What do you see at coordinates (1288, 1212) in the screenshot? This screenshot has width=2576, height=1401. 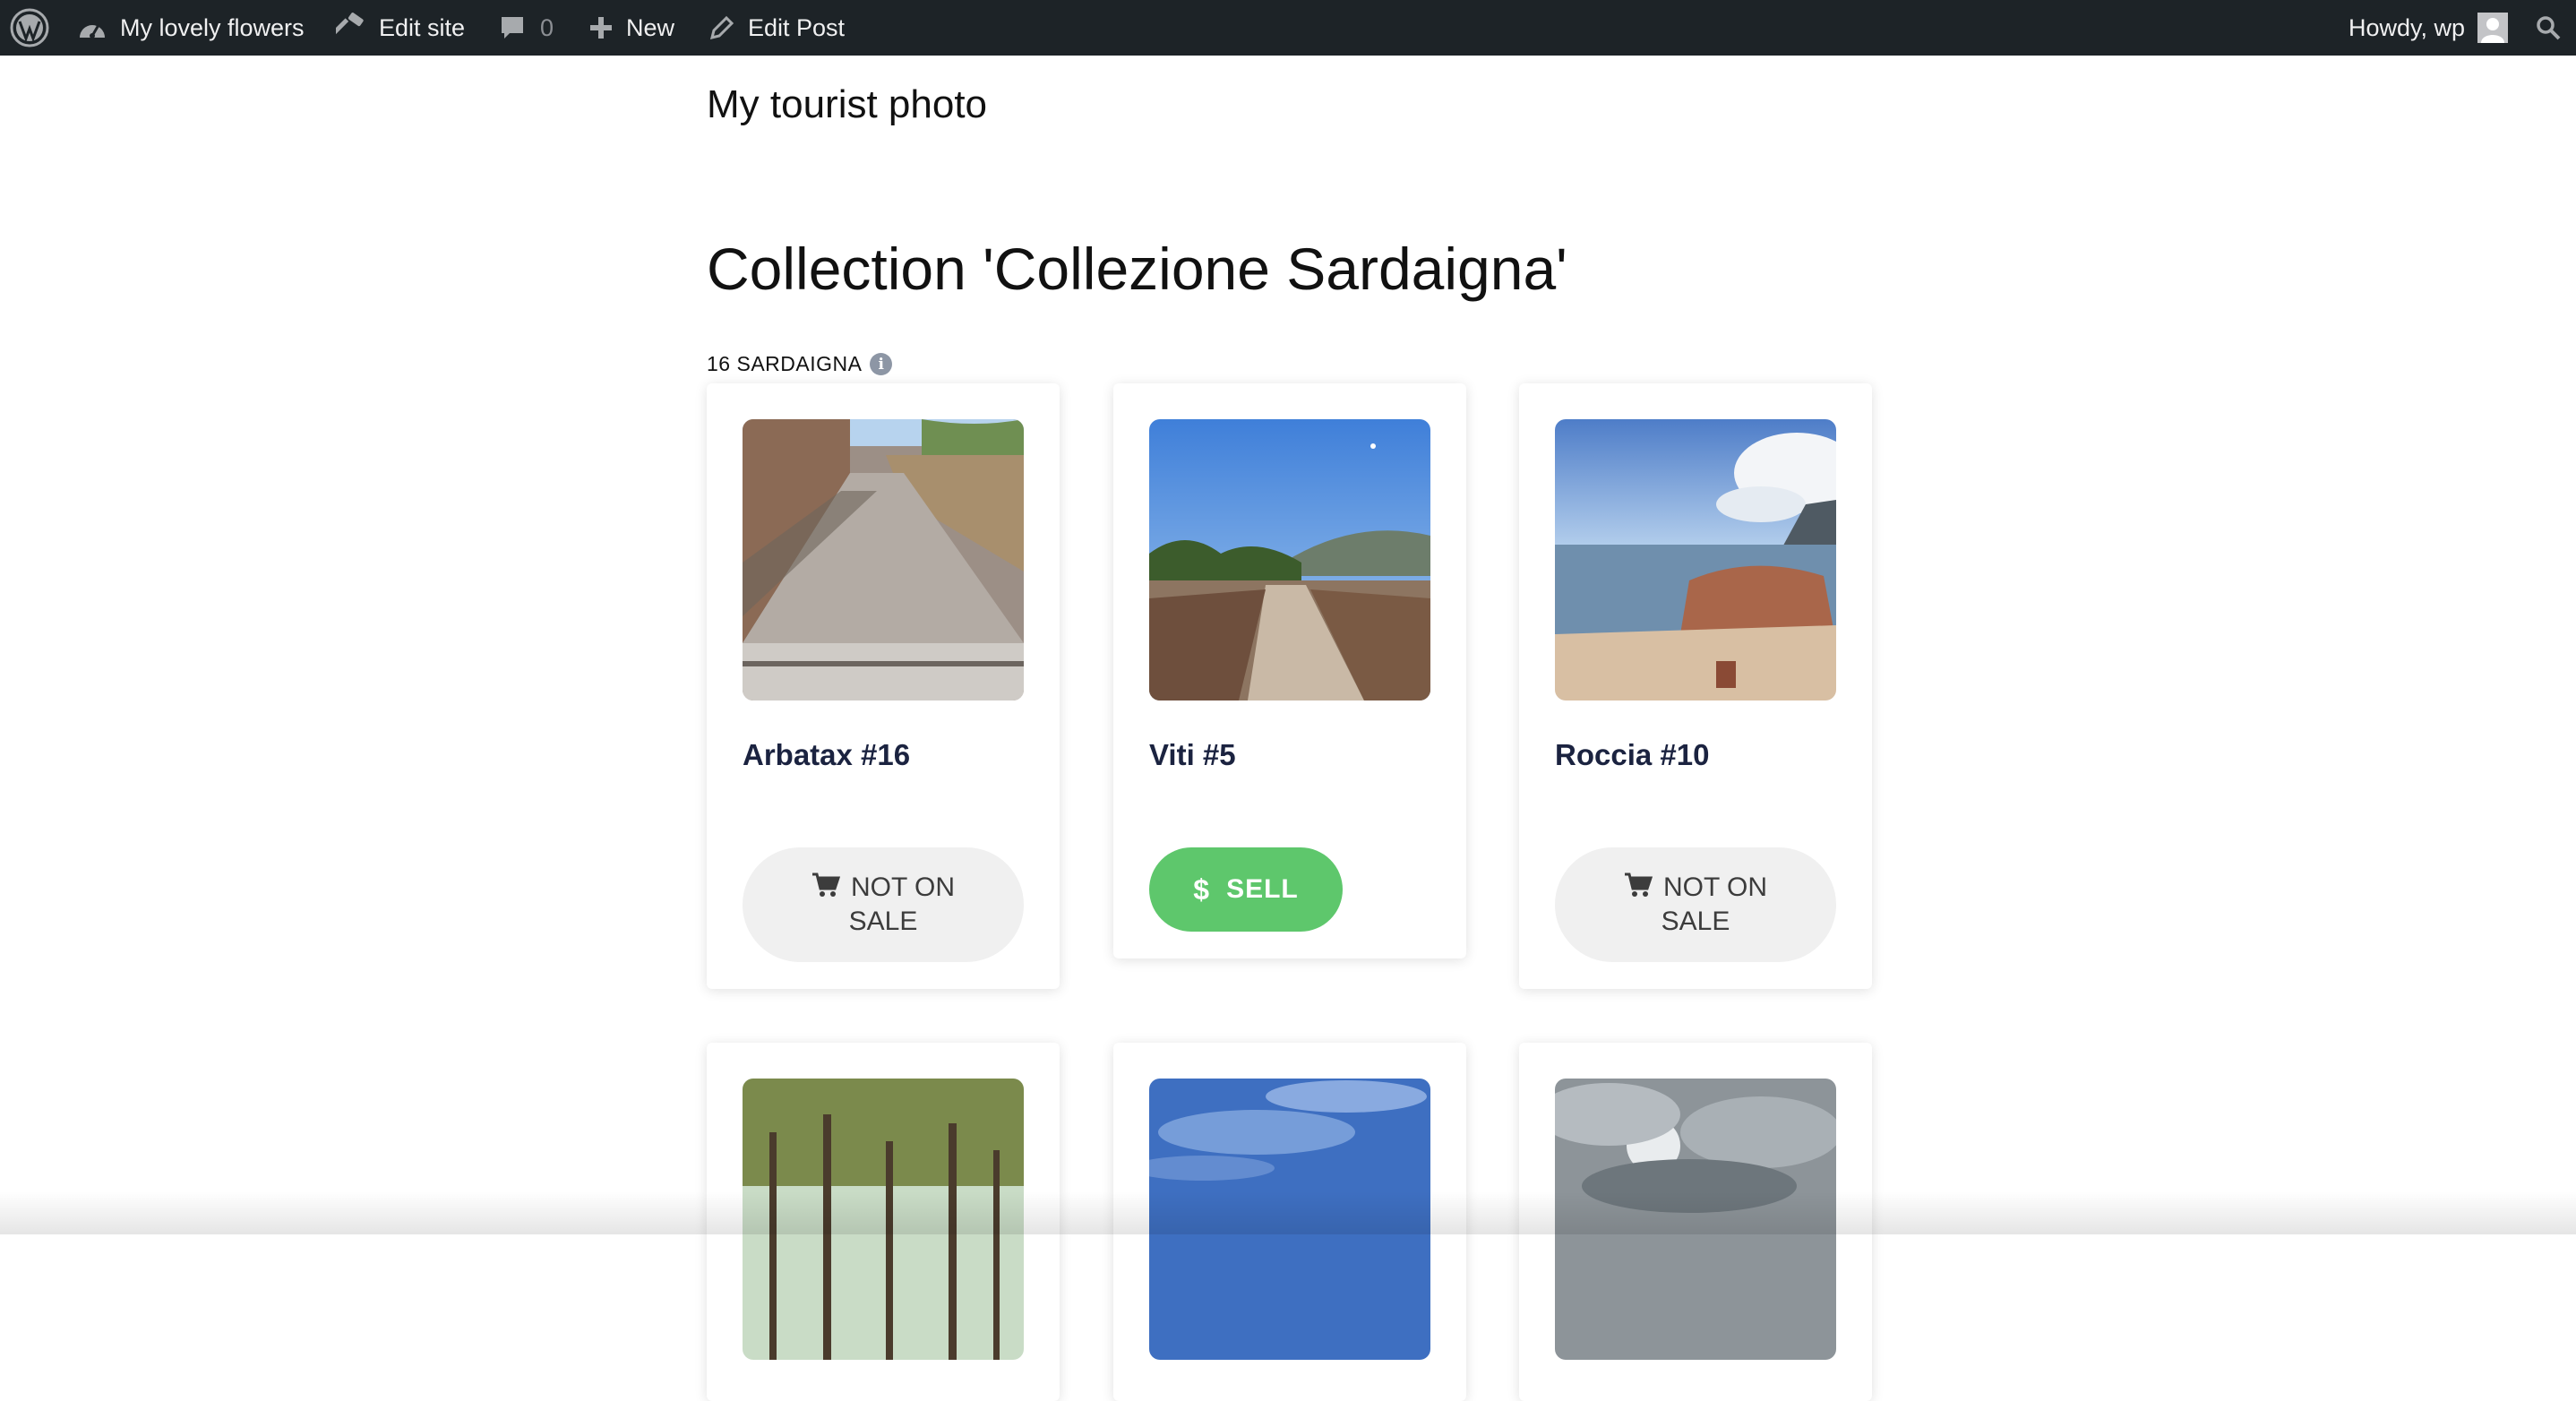 I see `bottom-shadow` at bounding box center [1288, 1212].